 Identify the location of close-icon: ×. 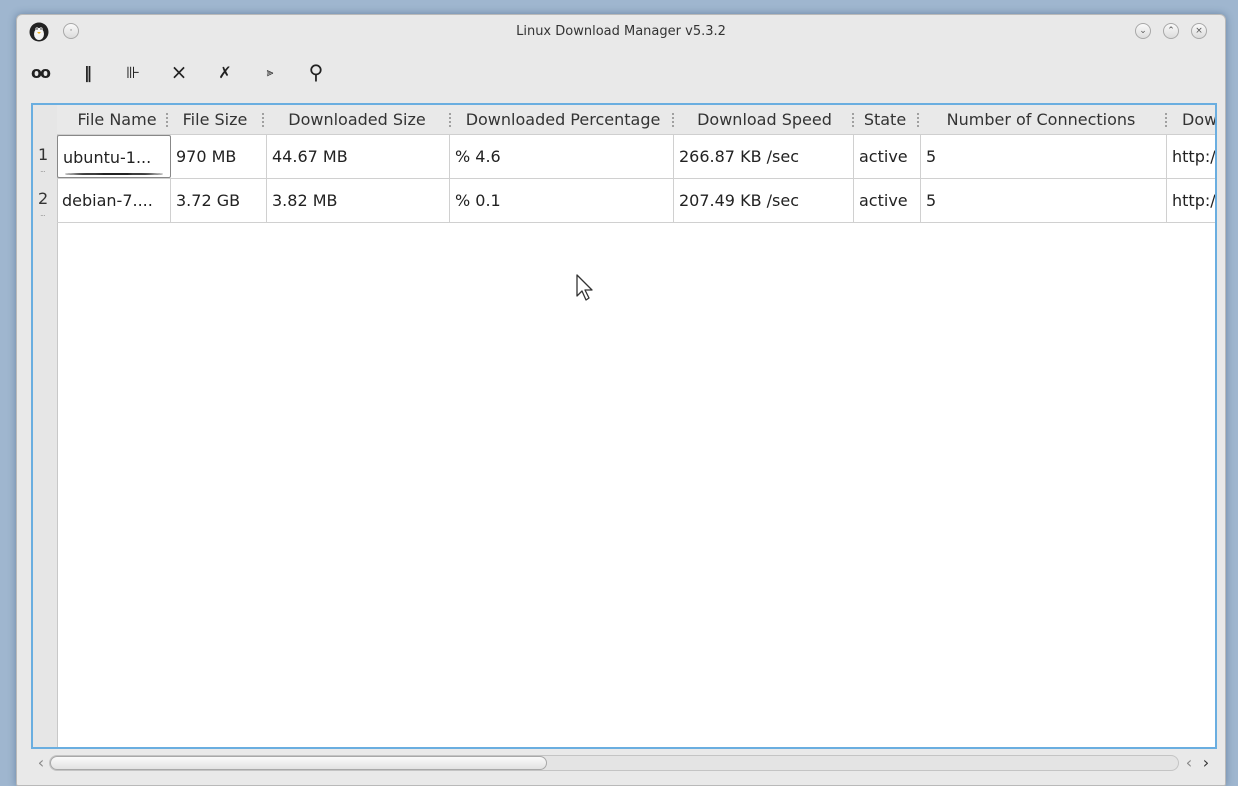
(1199, 30).